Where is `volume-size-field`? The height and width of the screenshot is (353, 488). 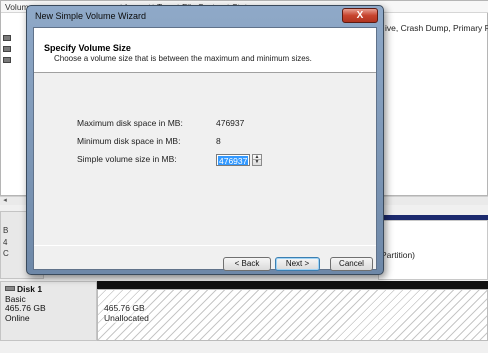 volume-size-field is located at coordinates (233, 160).